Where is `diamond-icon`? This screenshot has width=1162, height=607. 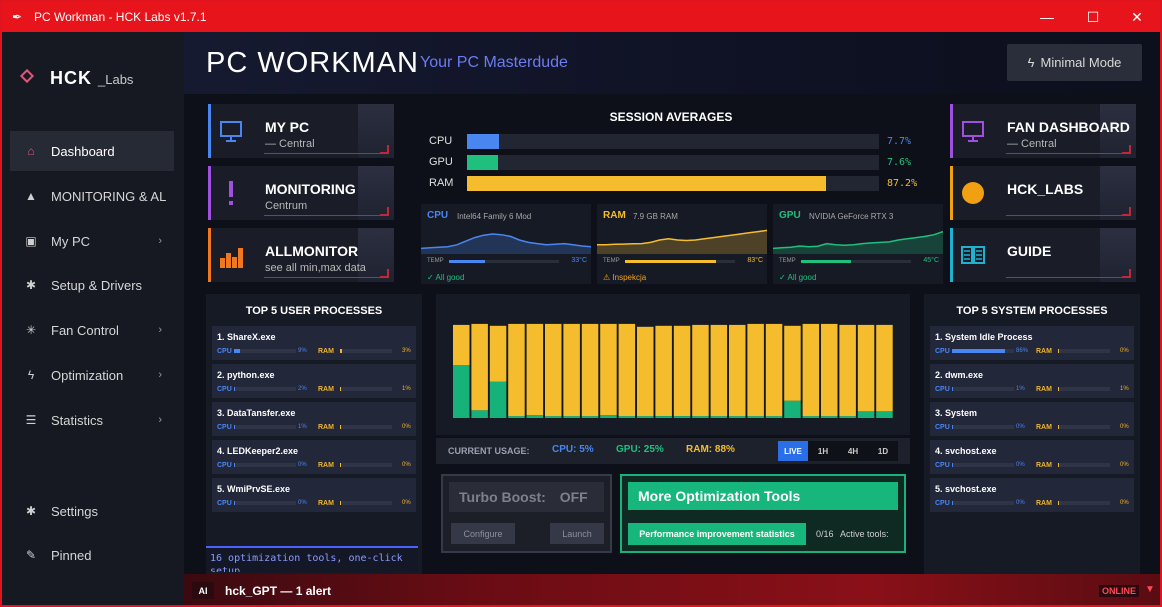 diamond-icon is located at coordinates (27, 76).